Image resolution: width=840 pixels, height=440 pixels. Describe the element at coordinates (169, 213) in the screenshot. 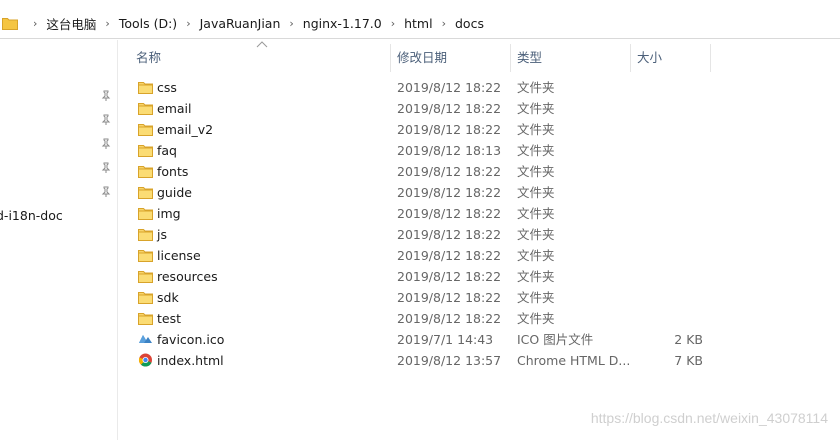

I see `file-name: img` at that location.